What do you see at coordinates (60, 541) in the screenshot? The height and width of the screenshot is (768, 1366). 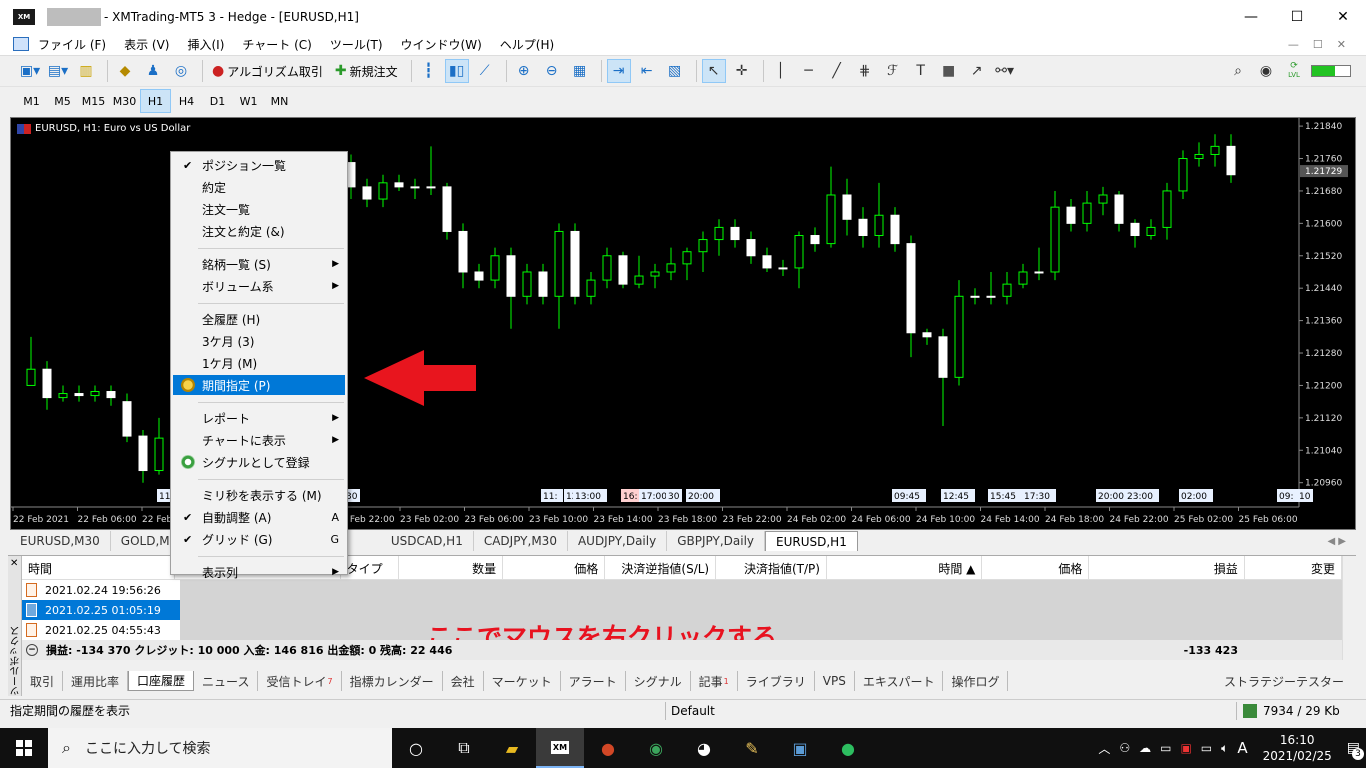 I see `chart-tab: EURUSD,M30` at bounding box center [60, 541].